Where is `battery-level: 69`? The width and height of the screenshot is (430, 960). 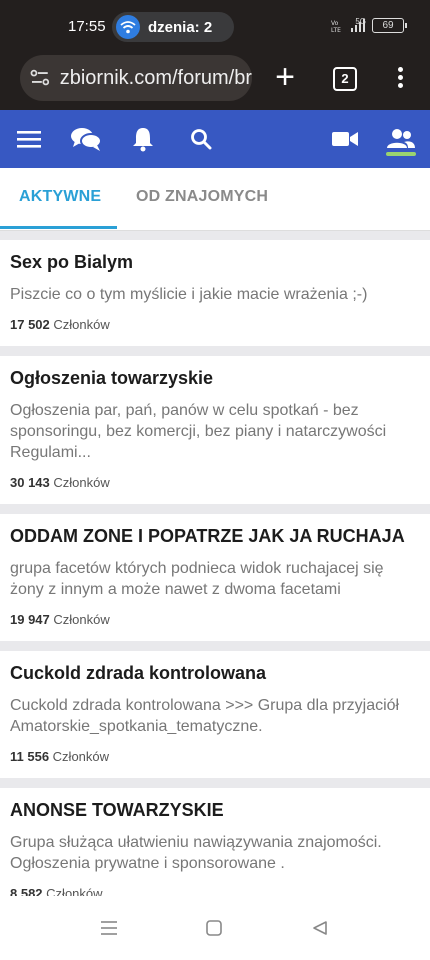
battery-level: 69 is located at coordinates (388, 25).